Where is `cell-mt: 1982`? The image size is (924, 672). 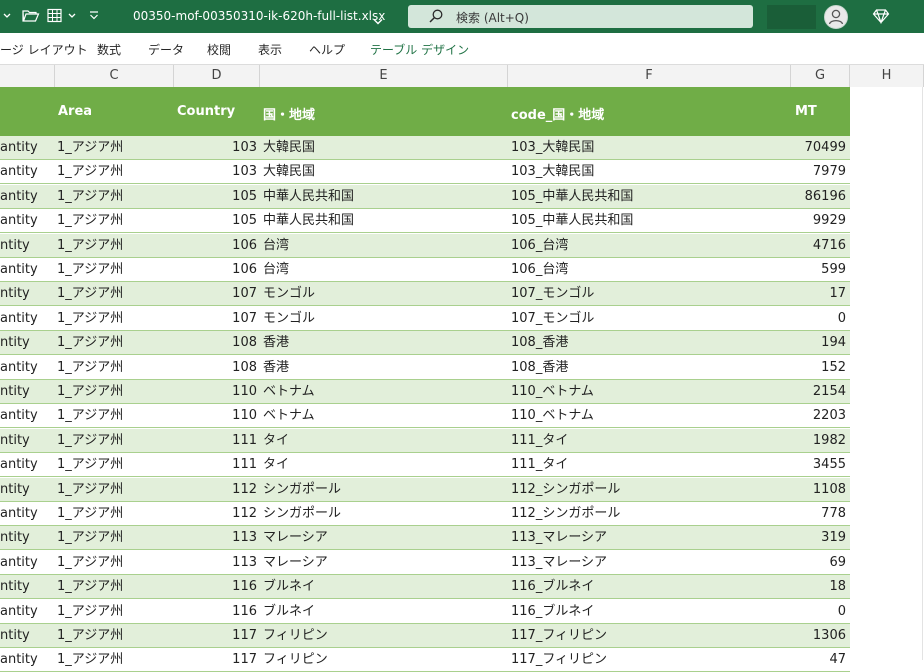 cell-mt: 1982 is located at coordinates (820, 440).